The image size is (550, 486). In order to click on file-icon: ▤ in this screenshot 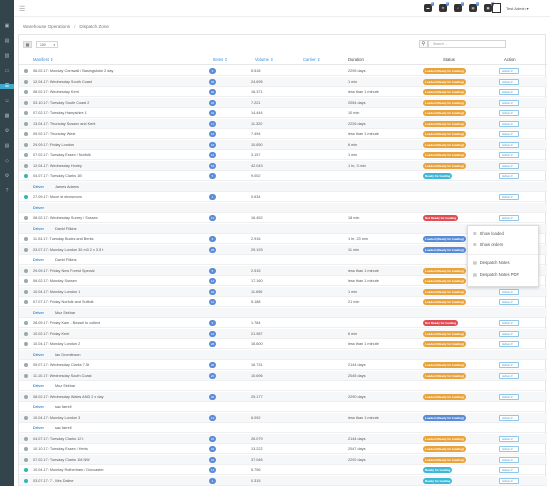, I will do `click(7, 146)`.